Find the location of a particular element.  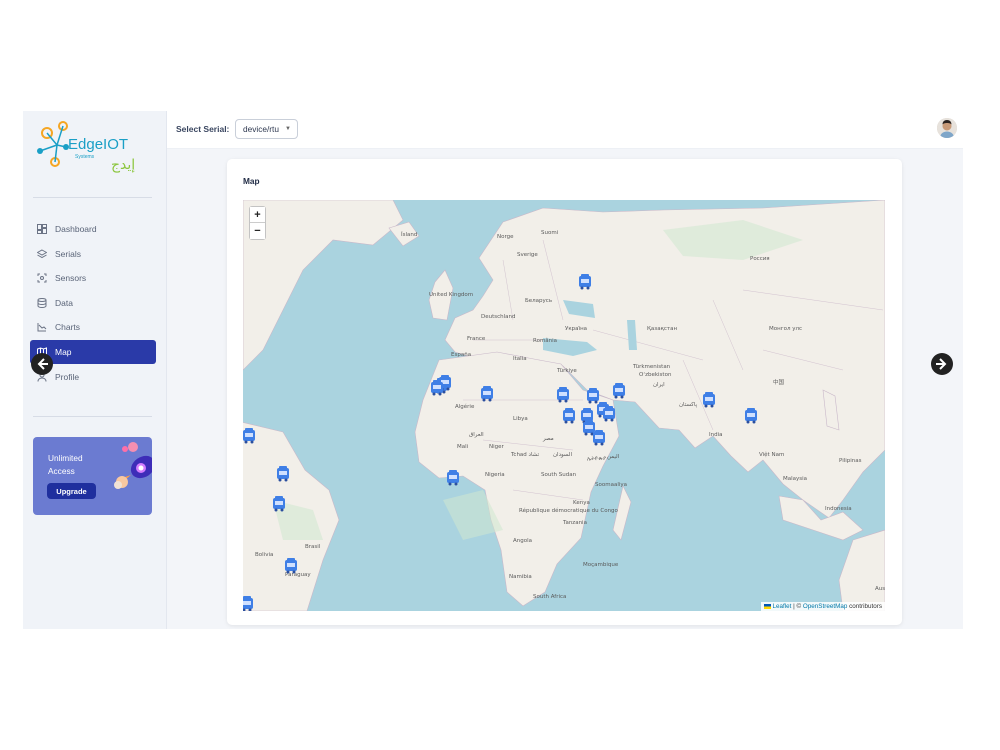

zoom-control: + − is located at coordinates (257, 223).